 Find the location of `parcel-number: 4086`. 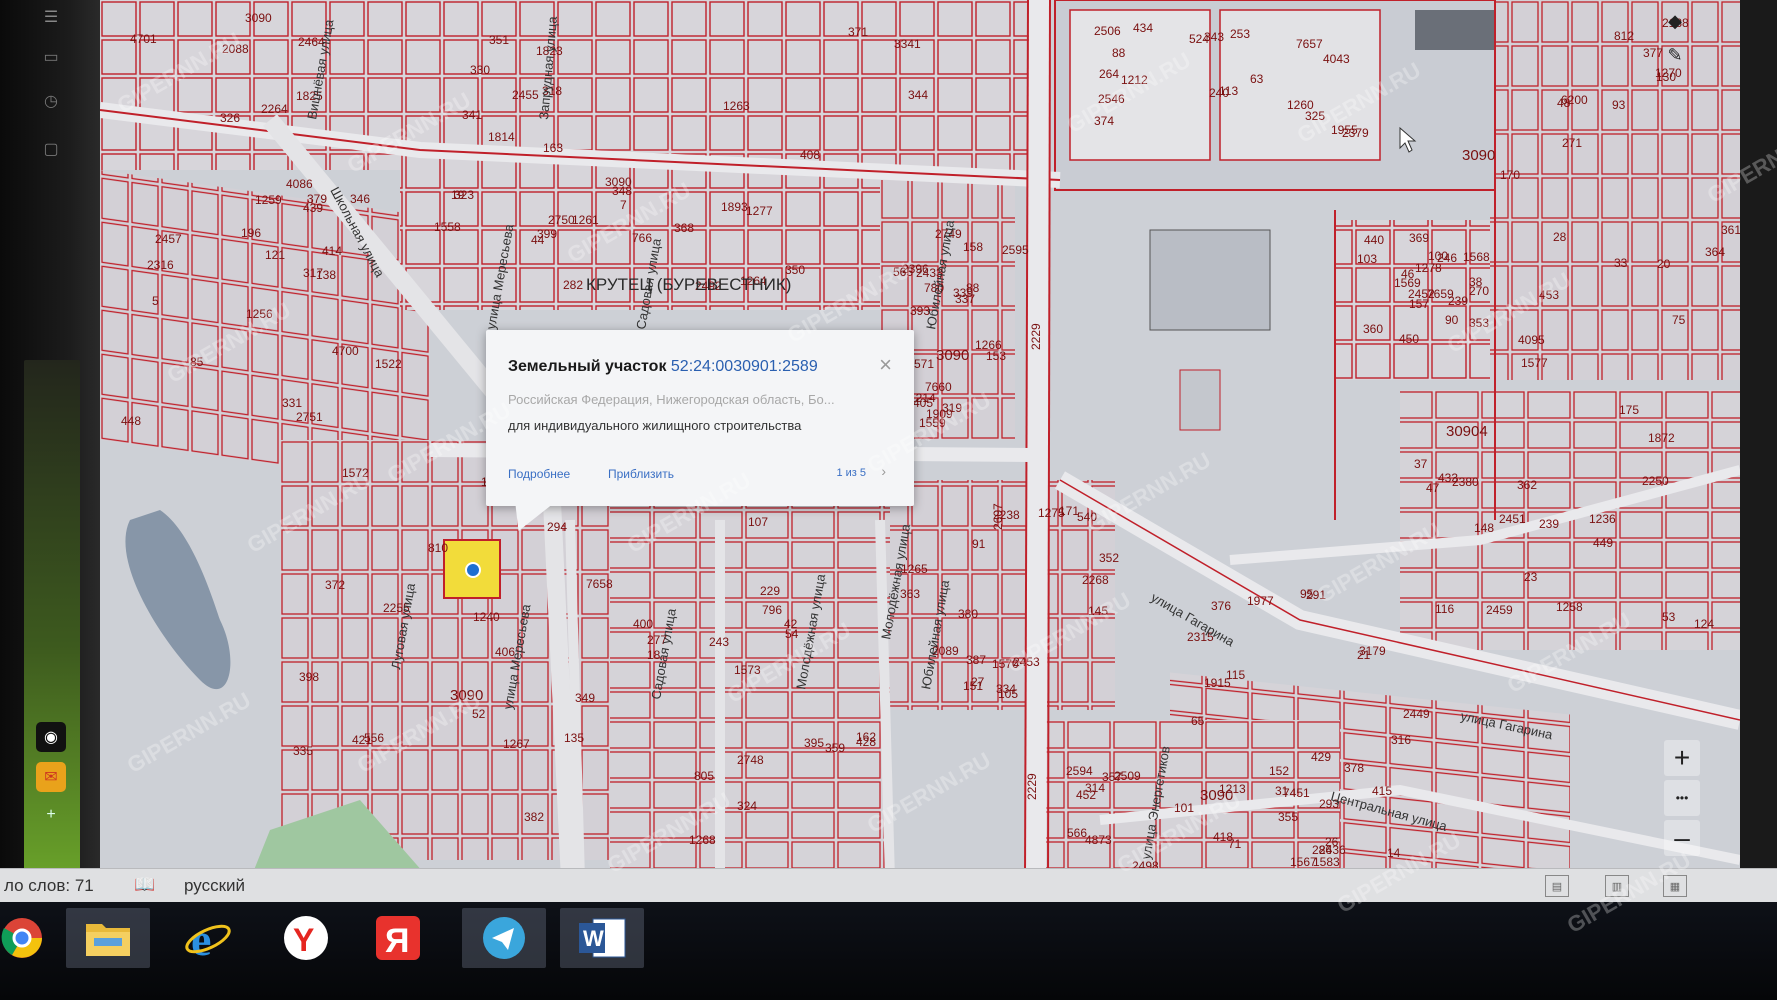

parcel-number: 4086 is located at coordinates (299, 184).